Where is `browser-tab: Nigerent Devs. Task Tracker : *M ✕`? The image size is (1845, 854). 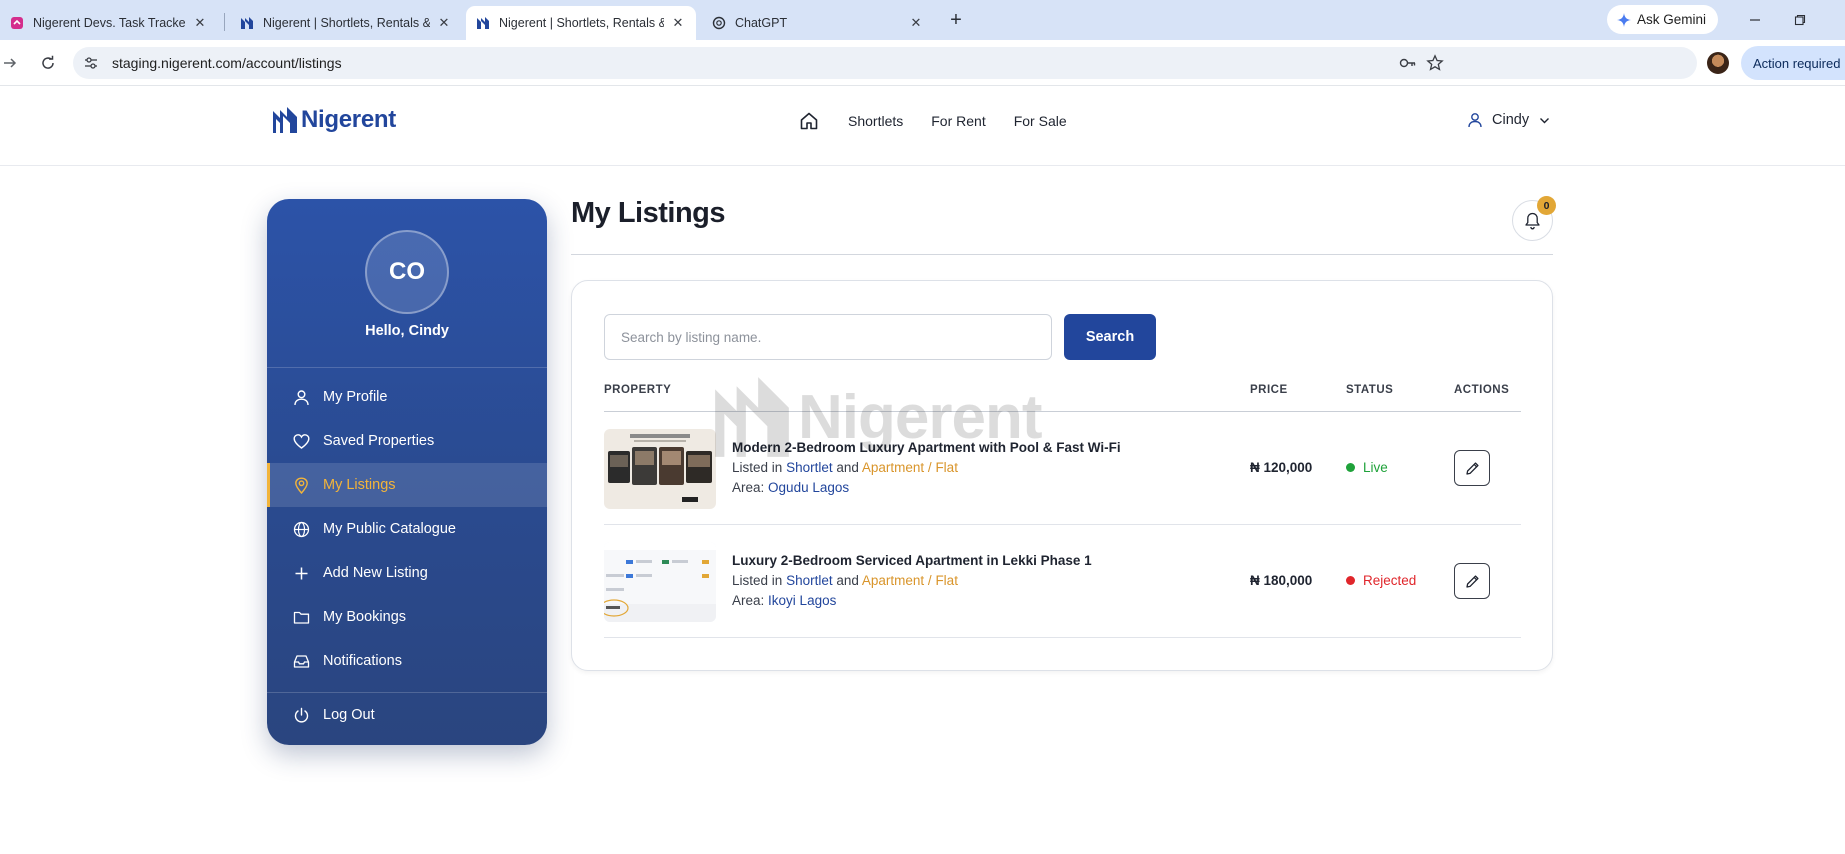
browser-tab: Nigerent Devs. Task Tracker : *M ✕ is located at coordinates (109, 23).